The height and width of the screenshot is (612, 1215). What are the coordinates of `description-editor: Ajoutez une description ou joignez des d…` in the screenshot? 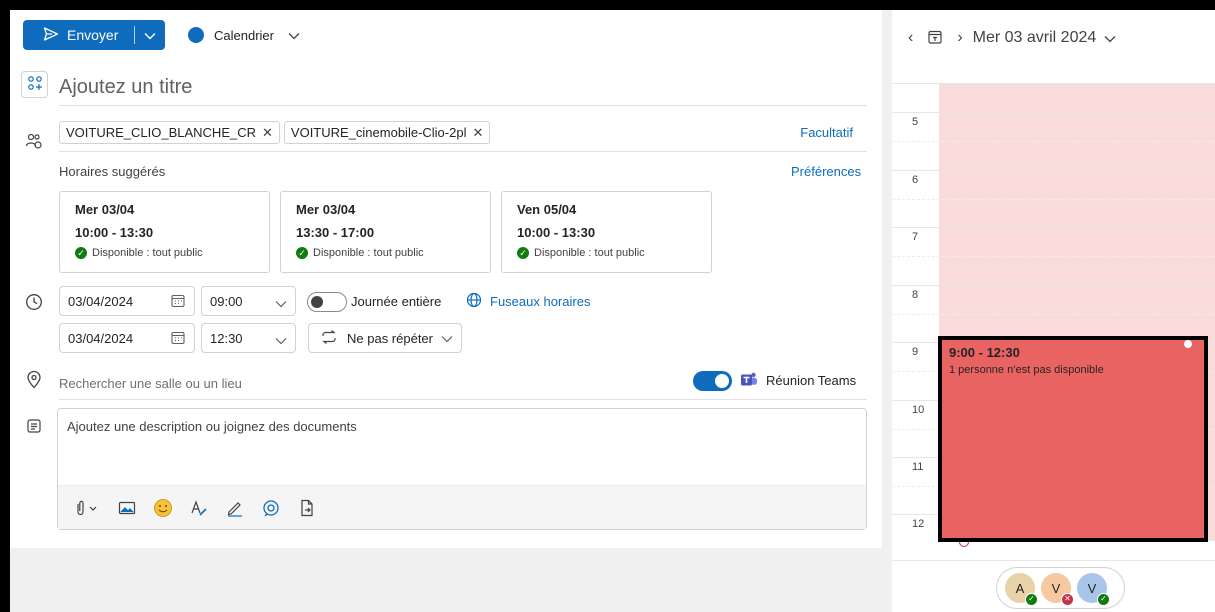 It's located at (462, 469).